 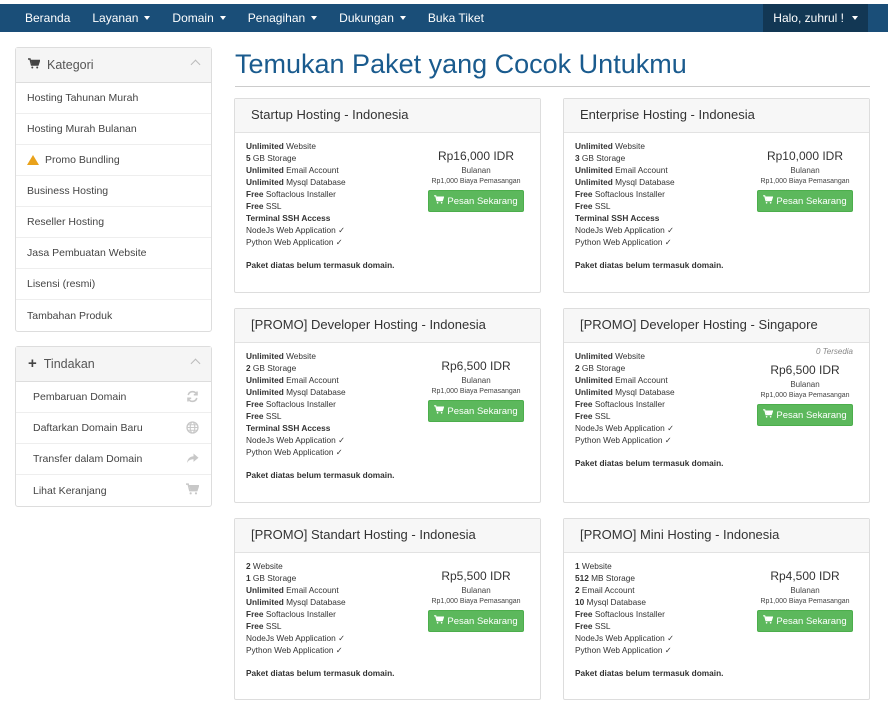 What do you see at coordinates (699, 324) in the screenshot?
I see `product-name: [PROMO] Developer Hosting - Singapore` at bounding box center [699, 324].